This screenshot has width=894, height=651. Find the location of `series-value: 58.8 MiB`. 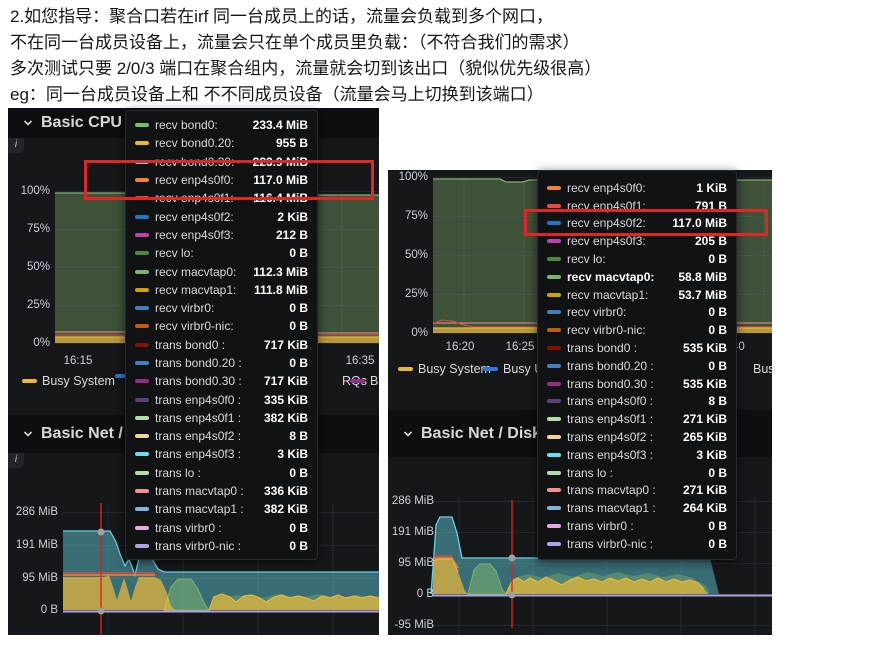

series-value: 58.8 MiB is located at coordinates (702, 276).